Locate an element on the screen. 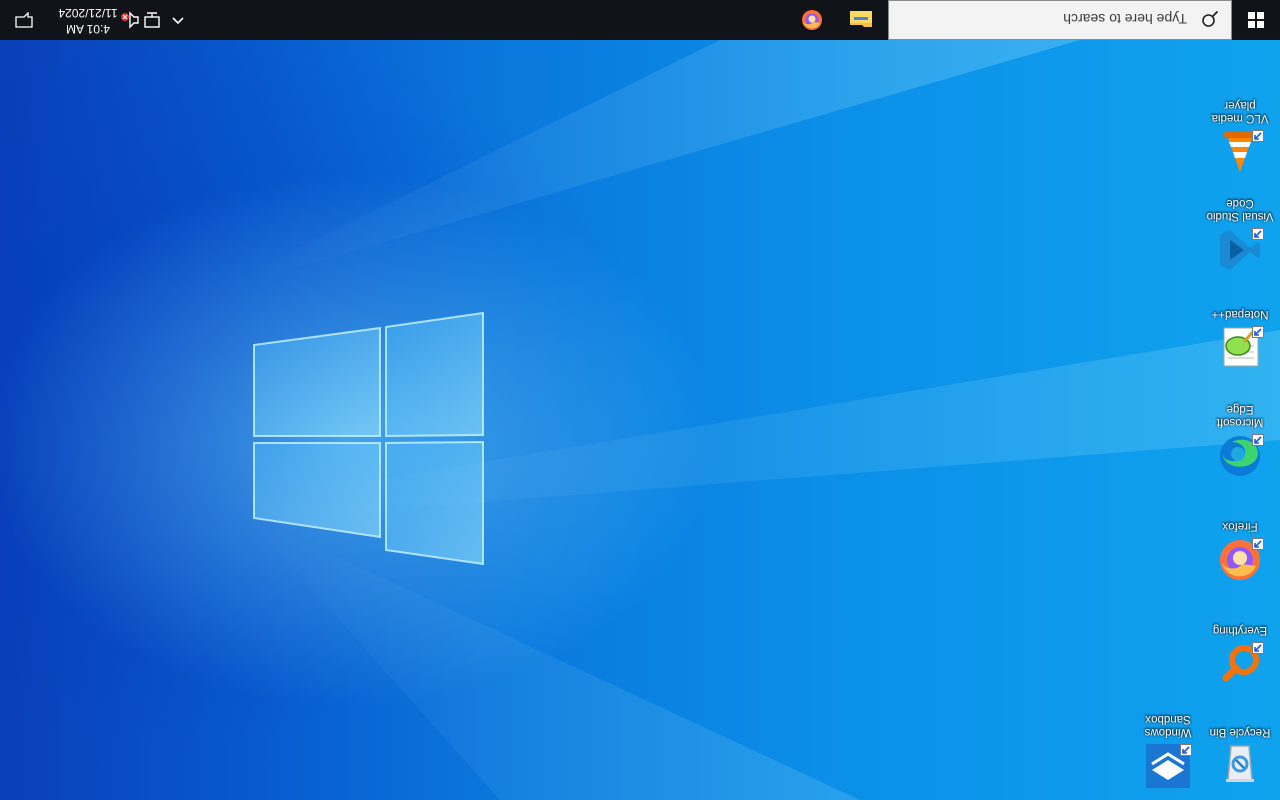 Image resolution: width=1280 pixels, height=800 pixels. action-center-button is located at coordinates (24, 20).